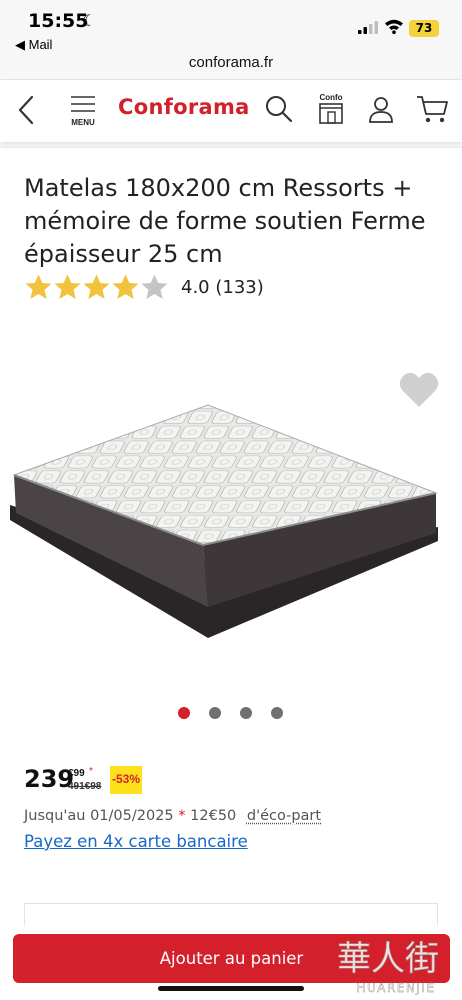 This screenshot has height=1000, width=462. I want to click on battery-indicator: 73, so click(424, 28).